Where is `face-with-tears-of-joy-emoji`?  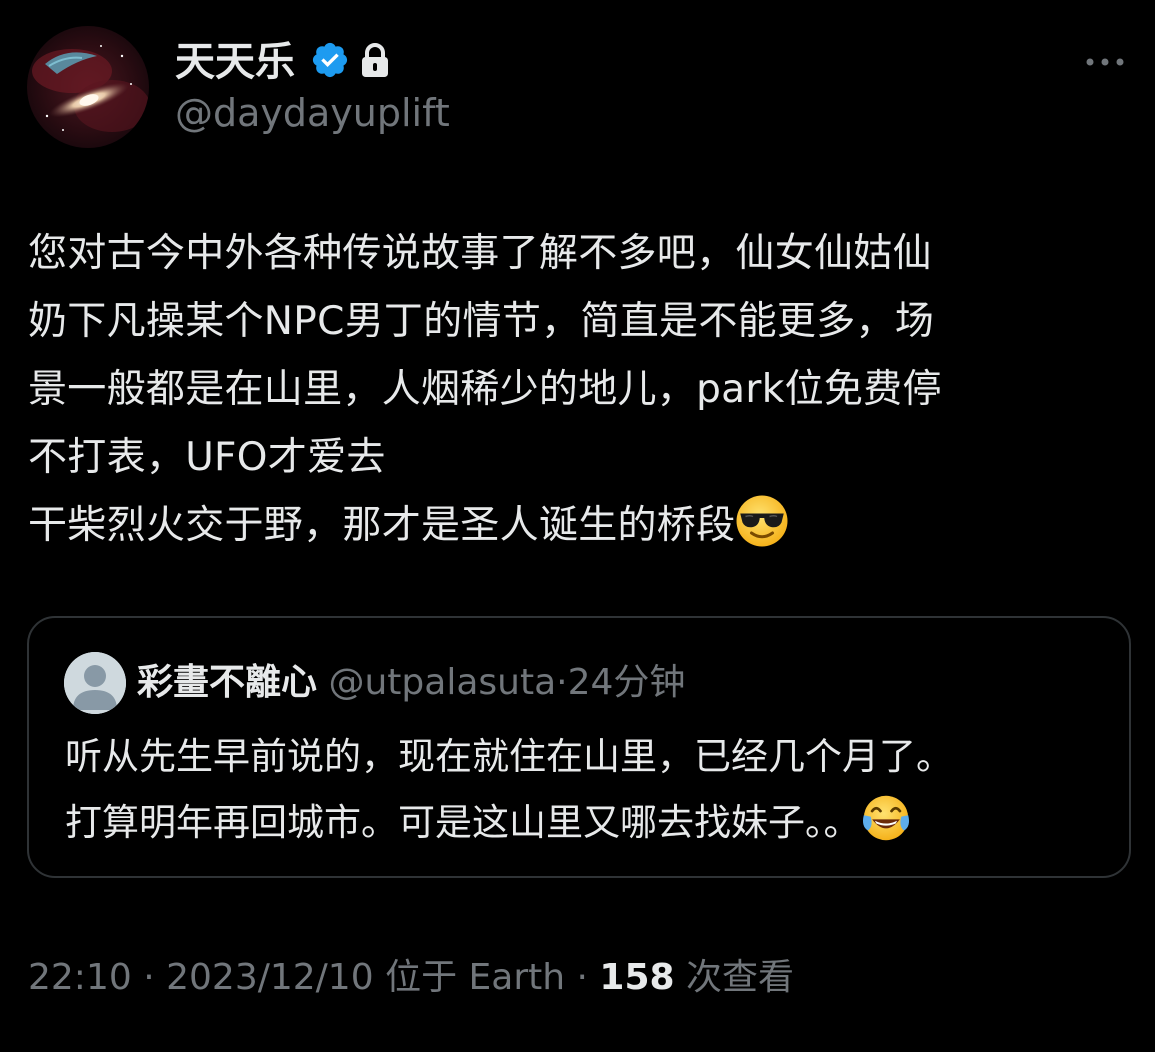 face-with-tears-of-joy-emoji is located at coordinates (885, 818).